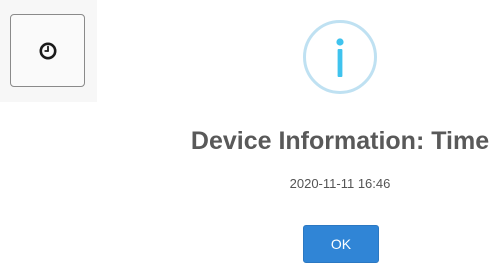 This screenshot has width=504, height=264. I want to click on info-icon, so click(340, 57).